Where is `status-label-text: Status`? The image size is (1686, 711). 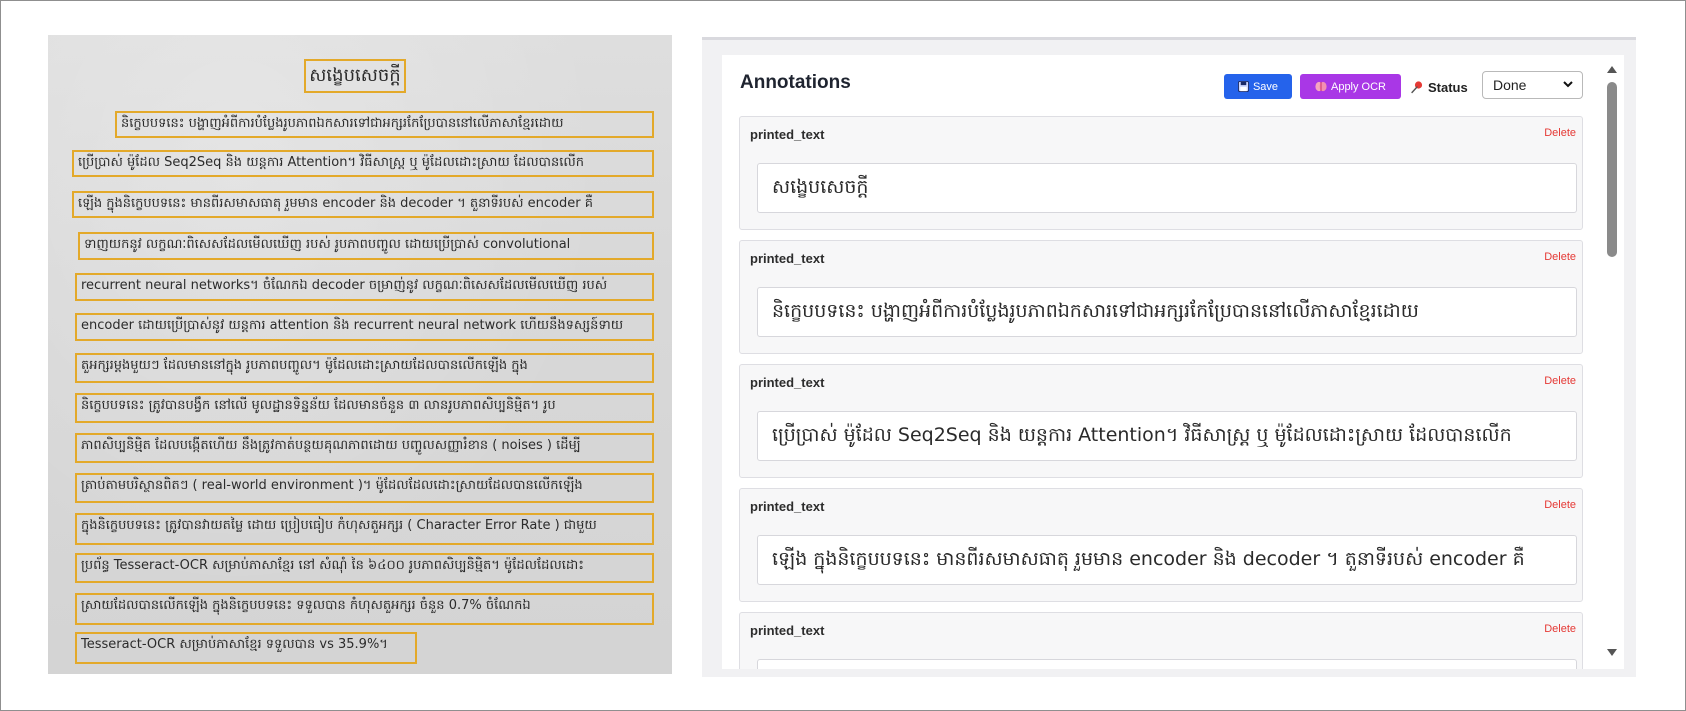
status-label-text: Status is located at coordinates (1448, 87).